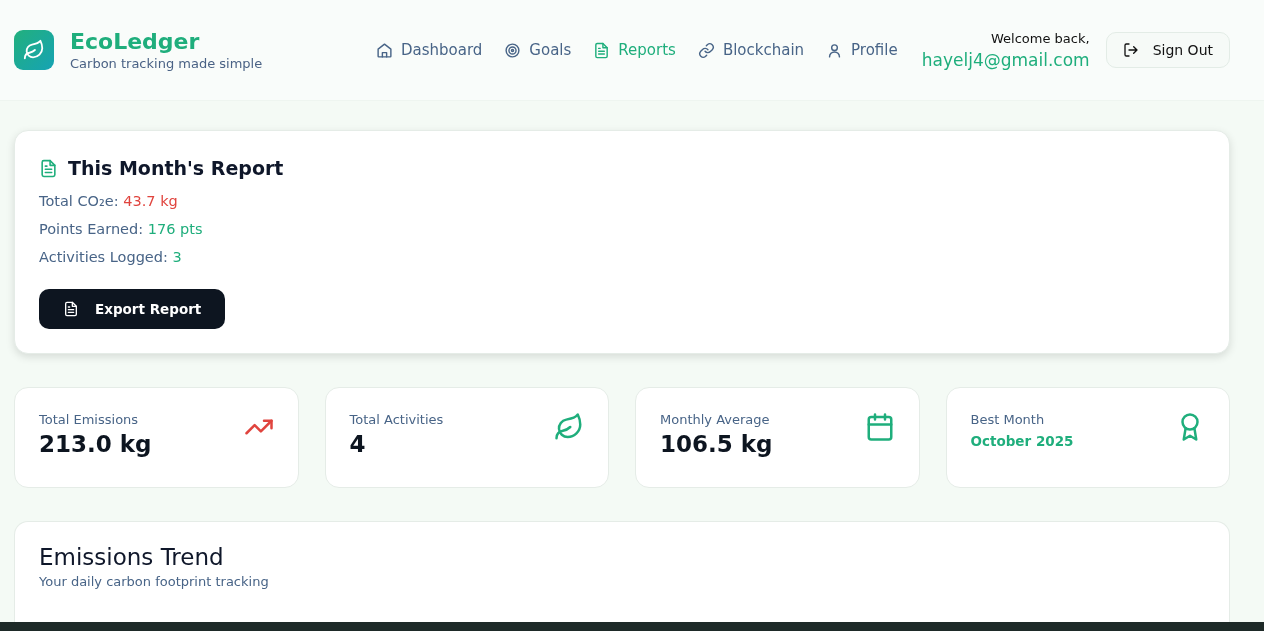 The width and height of the screenshot is (1264, 631). Describe the element at coordinates (1167, 50) in the screenshot. I see `sign-out-button: Sign Out` at that location.